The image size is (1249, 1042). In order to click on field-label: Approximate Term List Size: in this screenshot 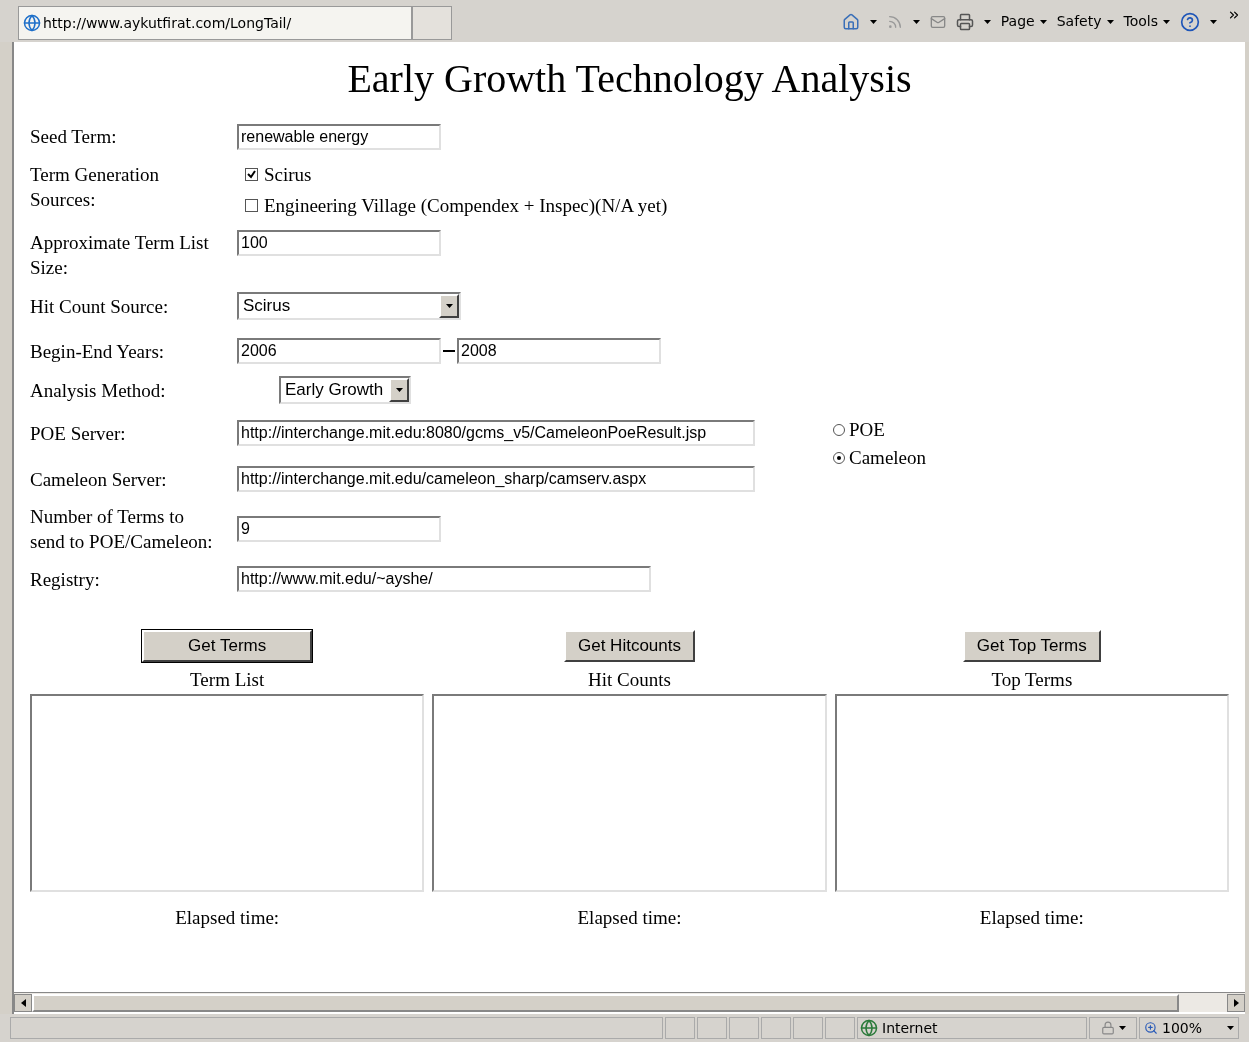, I will do `click(120, 255)`.